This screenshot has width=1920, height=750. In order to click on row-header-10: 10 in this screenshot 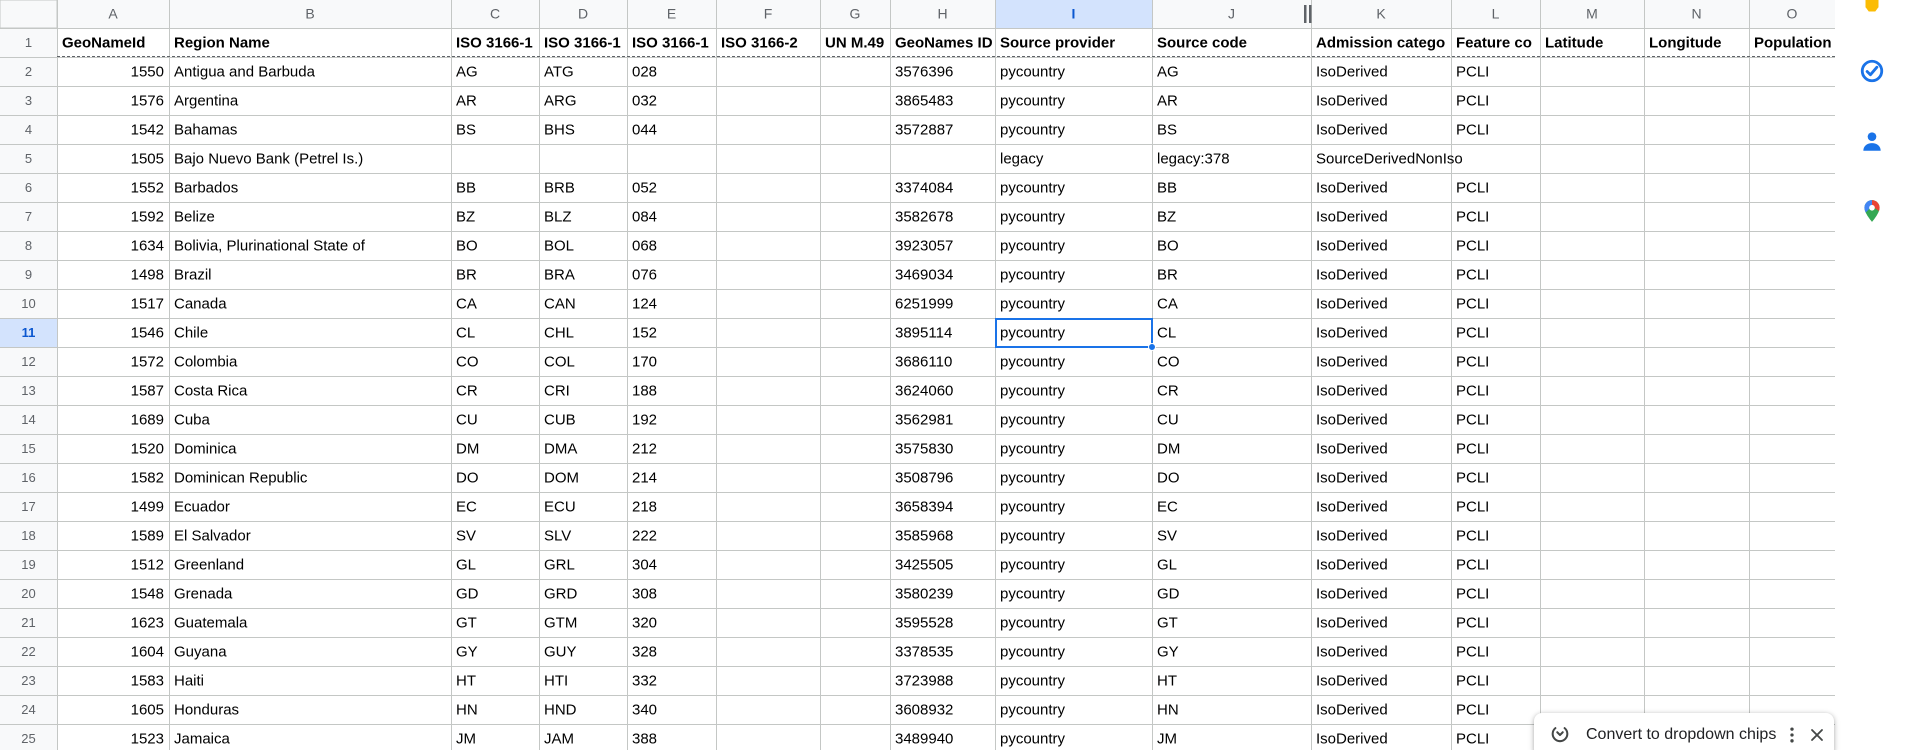, I will do `click(28, 303)`.